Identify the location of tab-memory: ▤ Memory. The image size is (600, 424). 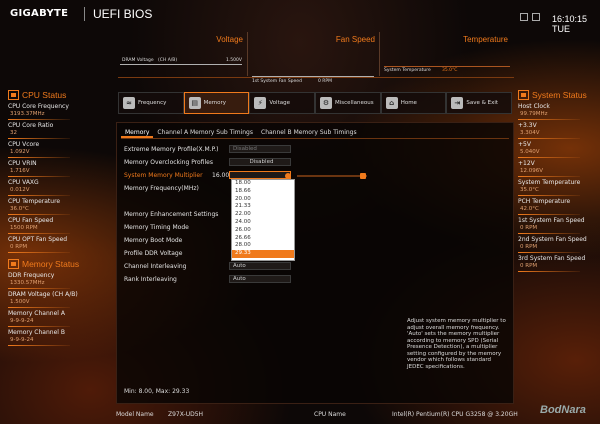
(216, 103).